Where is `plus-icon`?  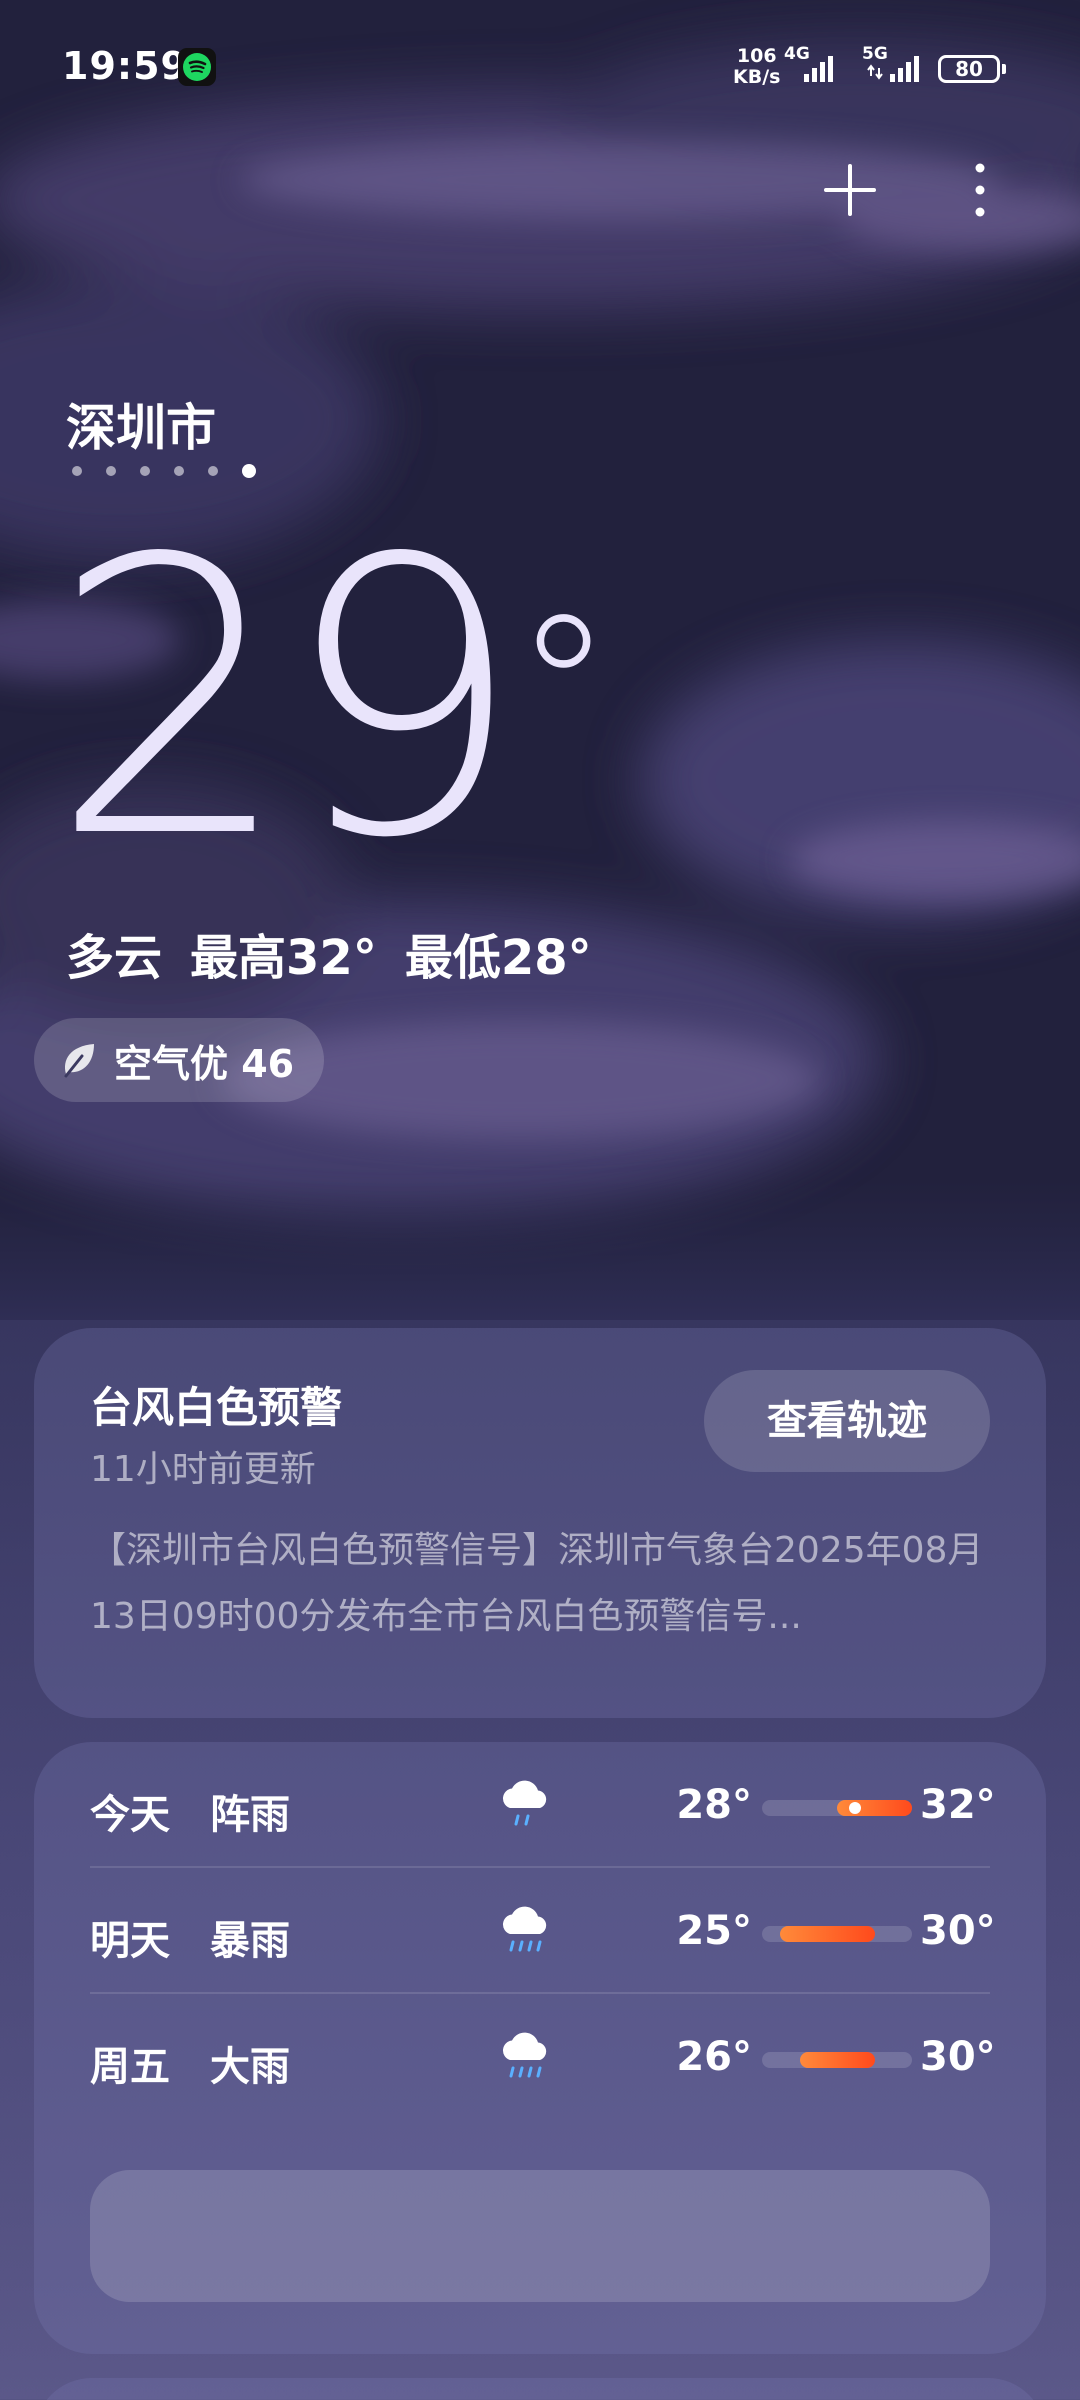 plus-icon is located at coordinates (850, 190).